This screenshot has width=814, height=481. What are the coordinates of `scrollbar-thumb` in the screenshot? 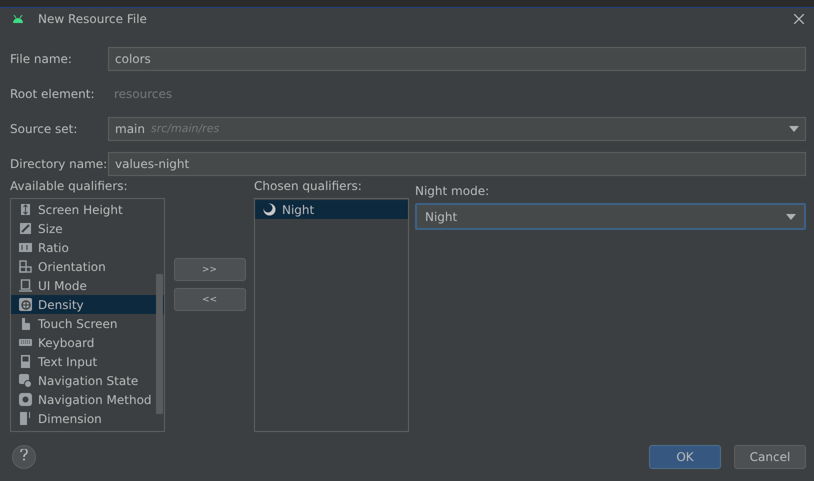 It's located at (159, 344).